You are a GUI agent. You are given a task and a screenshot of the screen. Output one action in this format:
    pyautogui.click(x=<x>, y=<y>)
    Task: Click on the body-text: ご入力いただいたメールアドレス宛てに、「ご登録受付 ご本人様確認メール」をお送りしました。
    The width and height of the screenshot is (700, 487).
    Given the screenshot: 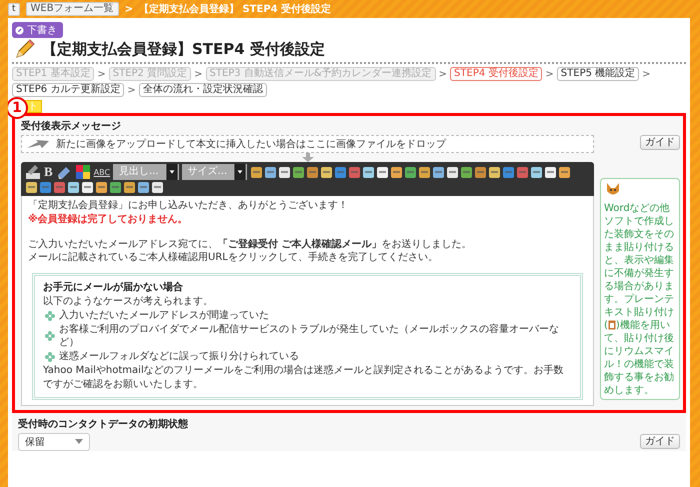 What is the action you would take?
    pyautogui.click(x=250, y=245)
    